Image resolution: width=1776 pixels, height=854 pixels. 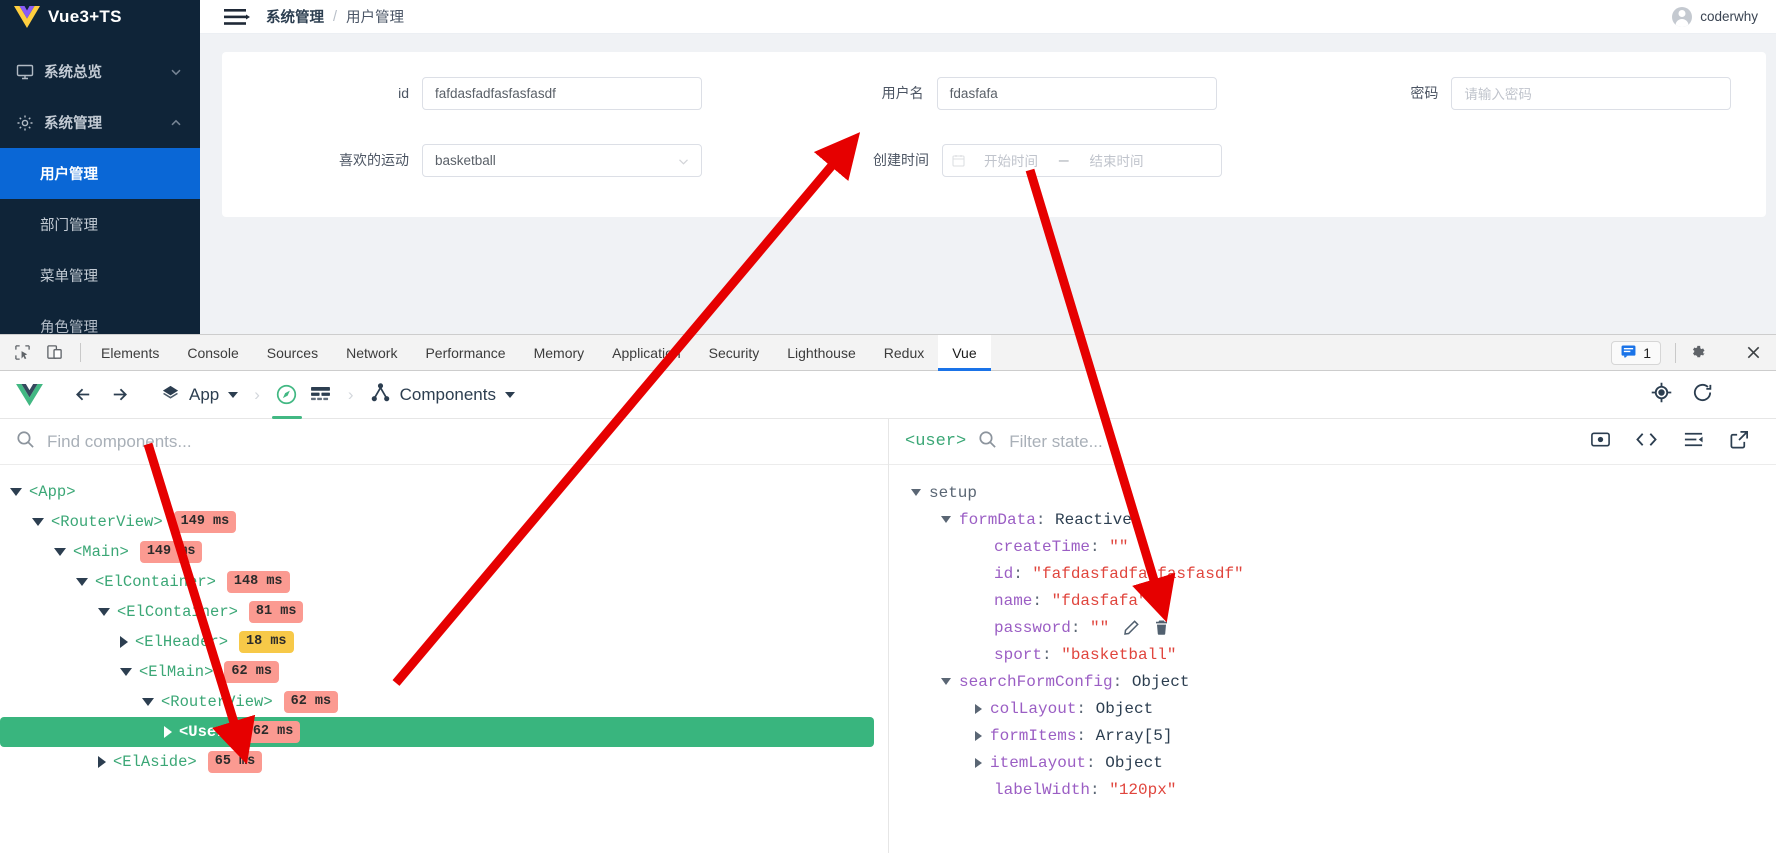 What do you see at coordinates (100, 122) in the screenshot?
I see `sidebar-group-system: 系统管理` at bounding box center [100, 122].